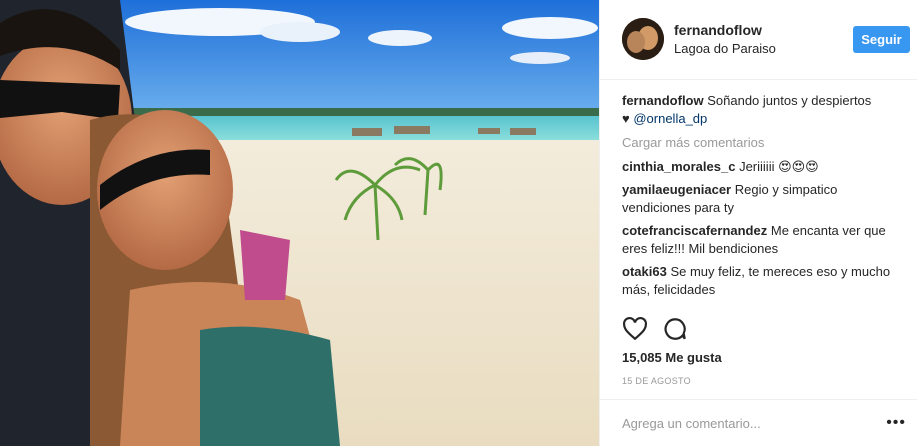 This screenshot has width=917, height=447. I want to click on more-options-icon: •••, so click(896, 423).